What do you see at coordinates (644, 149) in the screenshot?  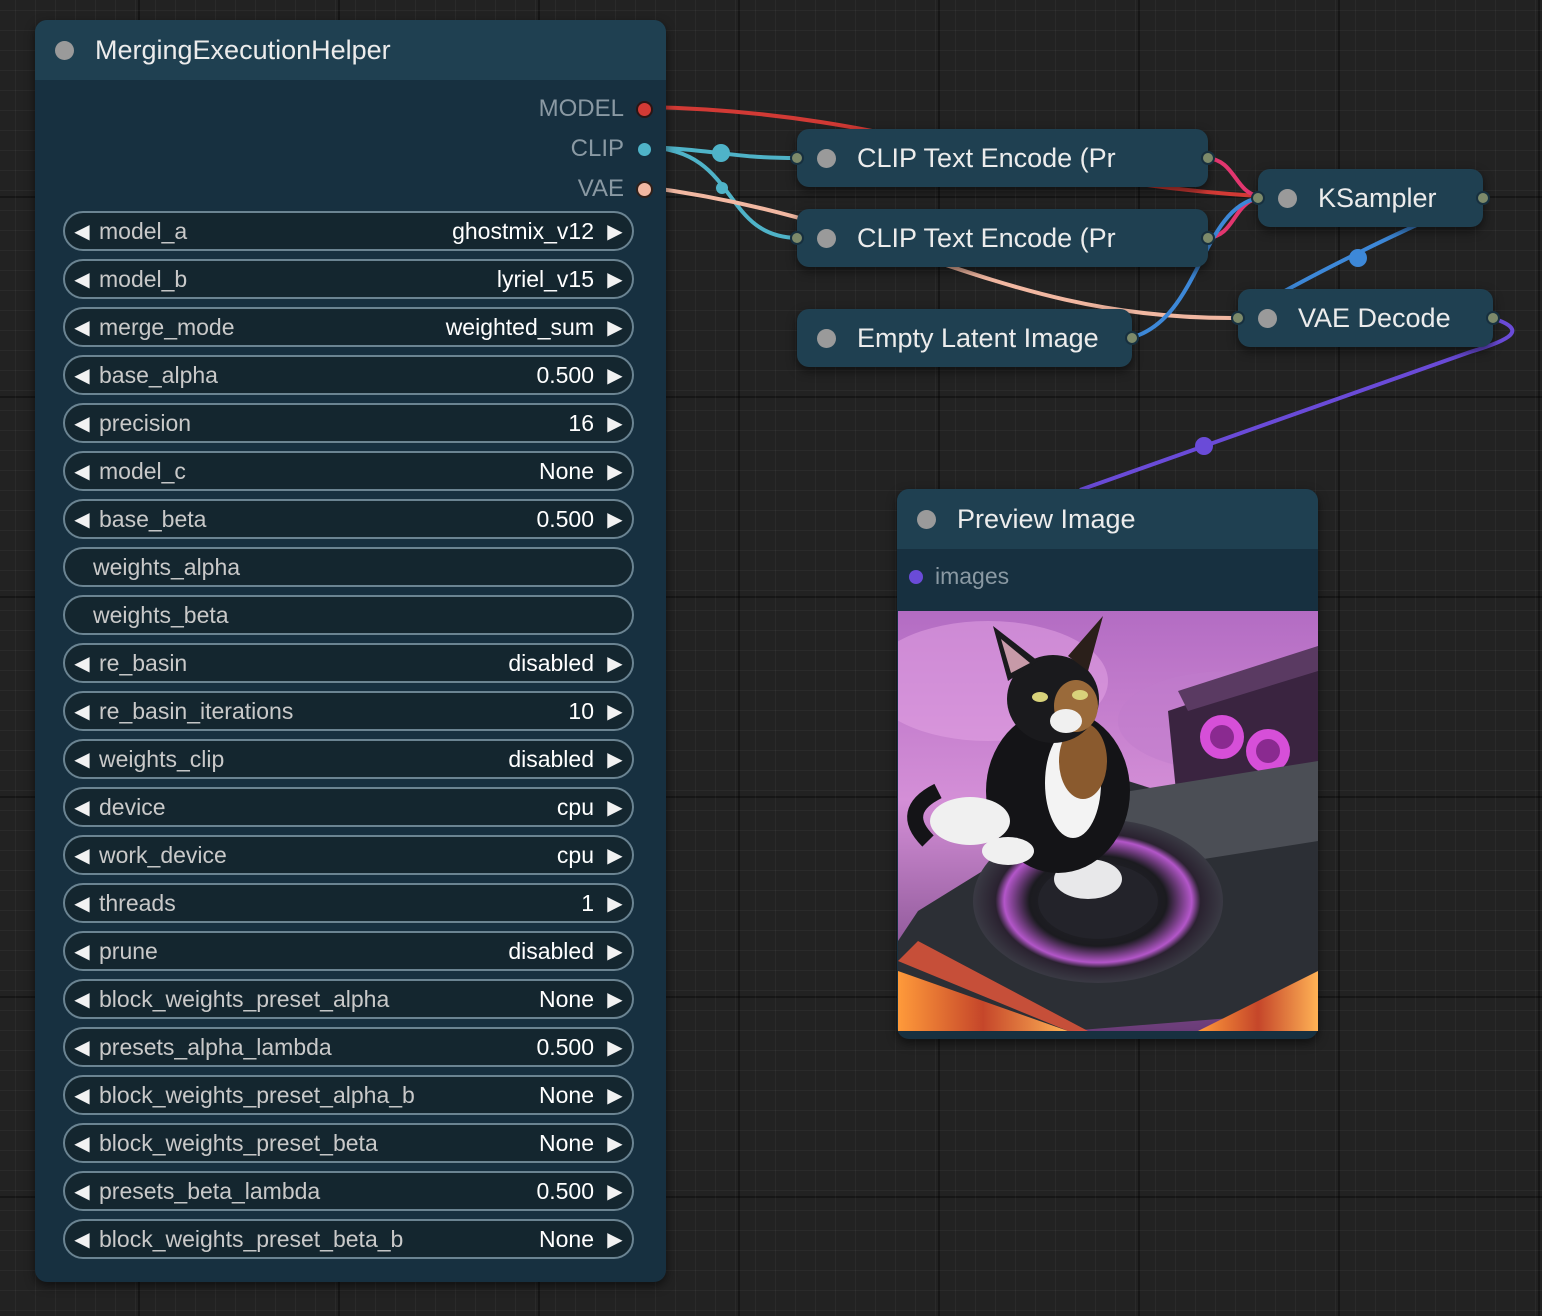 I see `output-port-clip` at bounding box center [644, 149].